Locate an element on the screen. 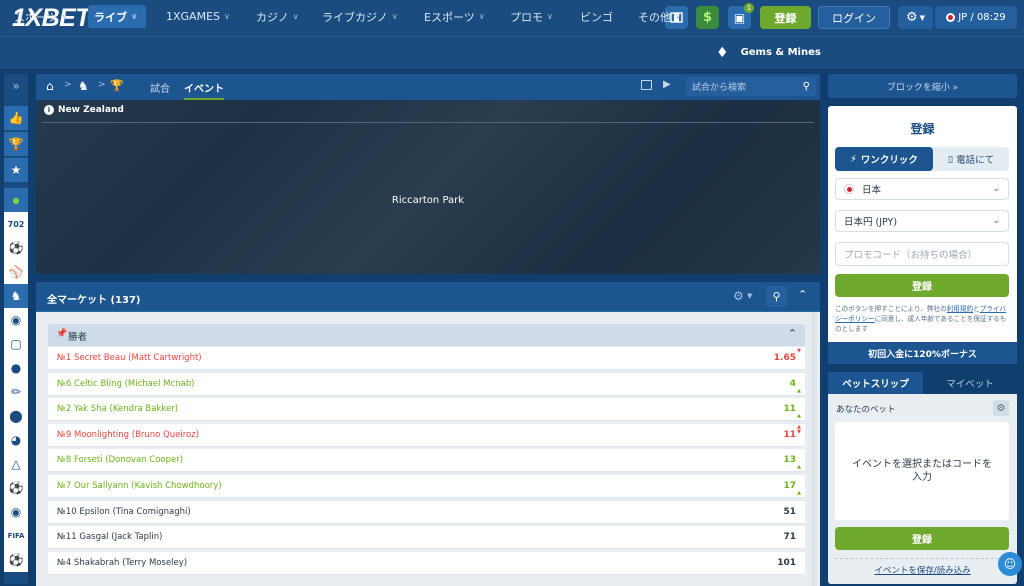 Image resolution: width=1024 pixels, height=586 pixels. home-icon: ⌂ is located at coordinates (50, 86).